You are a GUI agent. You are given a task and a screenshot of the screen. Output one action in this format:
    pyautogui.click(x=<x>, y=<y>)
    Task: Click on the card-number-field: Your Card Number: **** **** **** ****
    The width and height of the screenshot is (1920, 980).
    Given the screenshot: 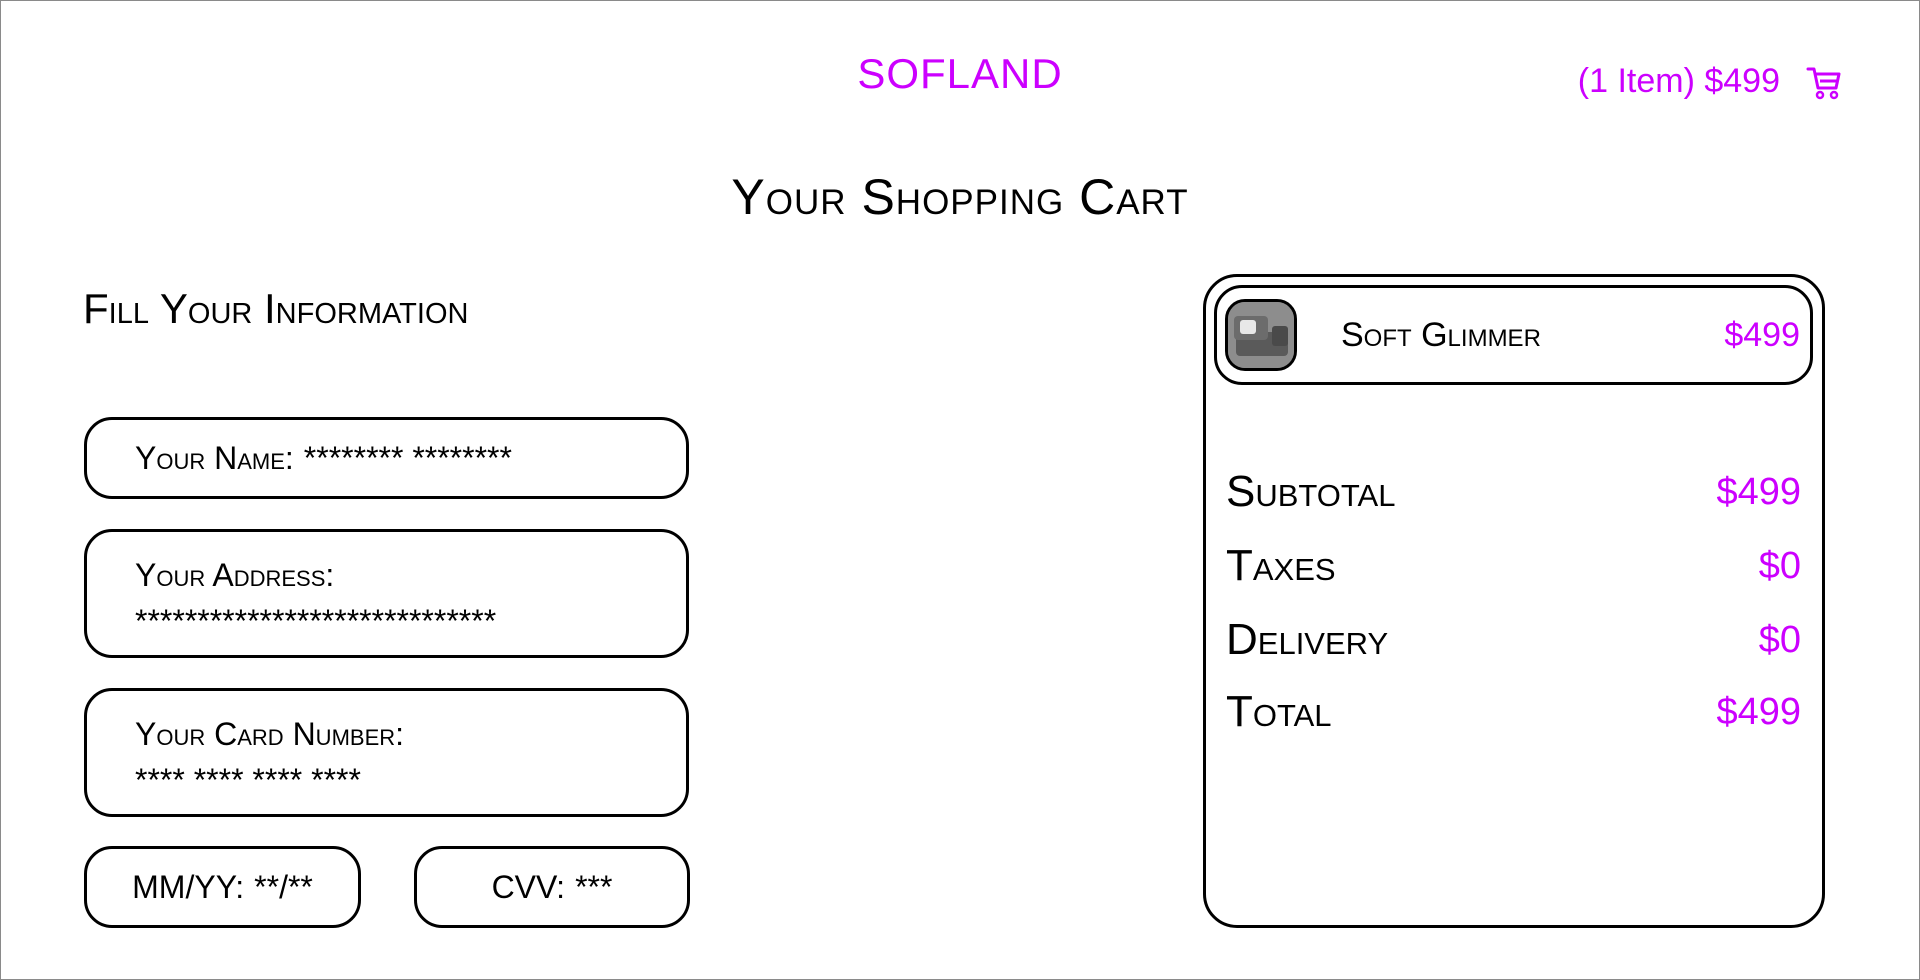 What is the action you would take?
    pyautogui.click(x=386, y=752)
    